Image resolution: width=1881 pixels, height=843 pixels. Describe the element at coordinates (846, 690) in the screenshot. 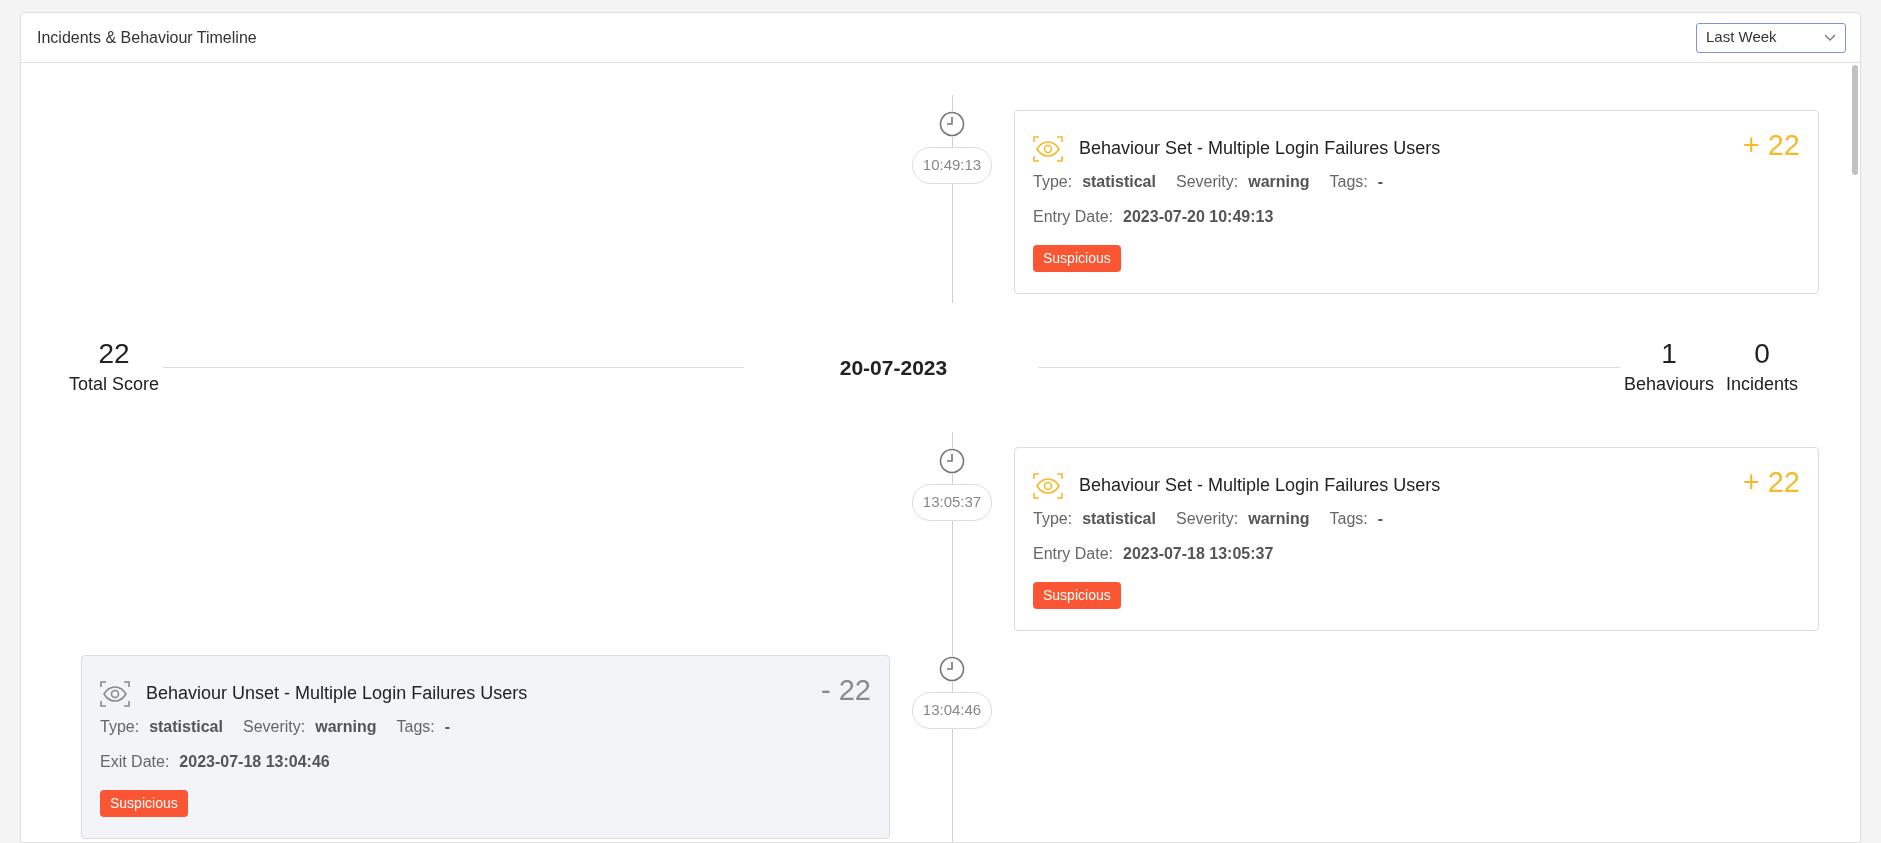

I see `score-value: - 22` at that location.